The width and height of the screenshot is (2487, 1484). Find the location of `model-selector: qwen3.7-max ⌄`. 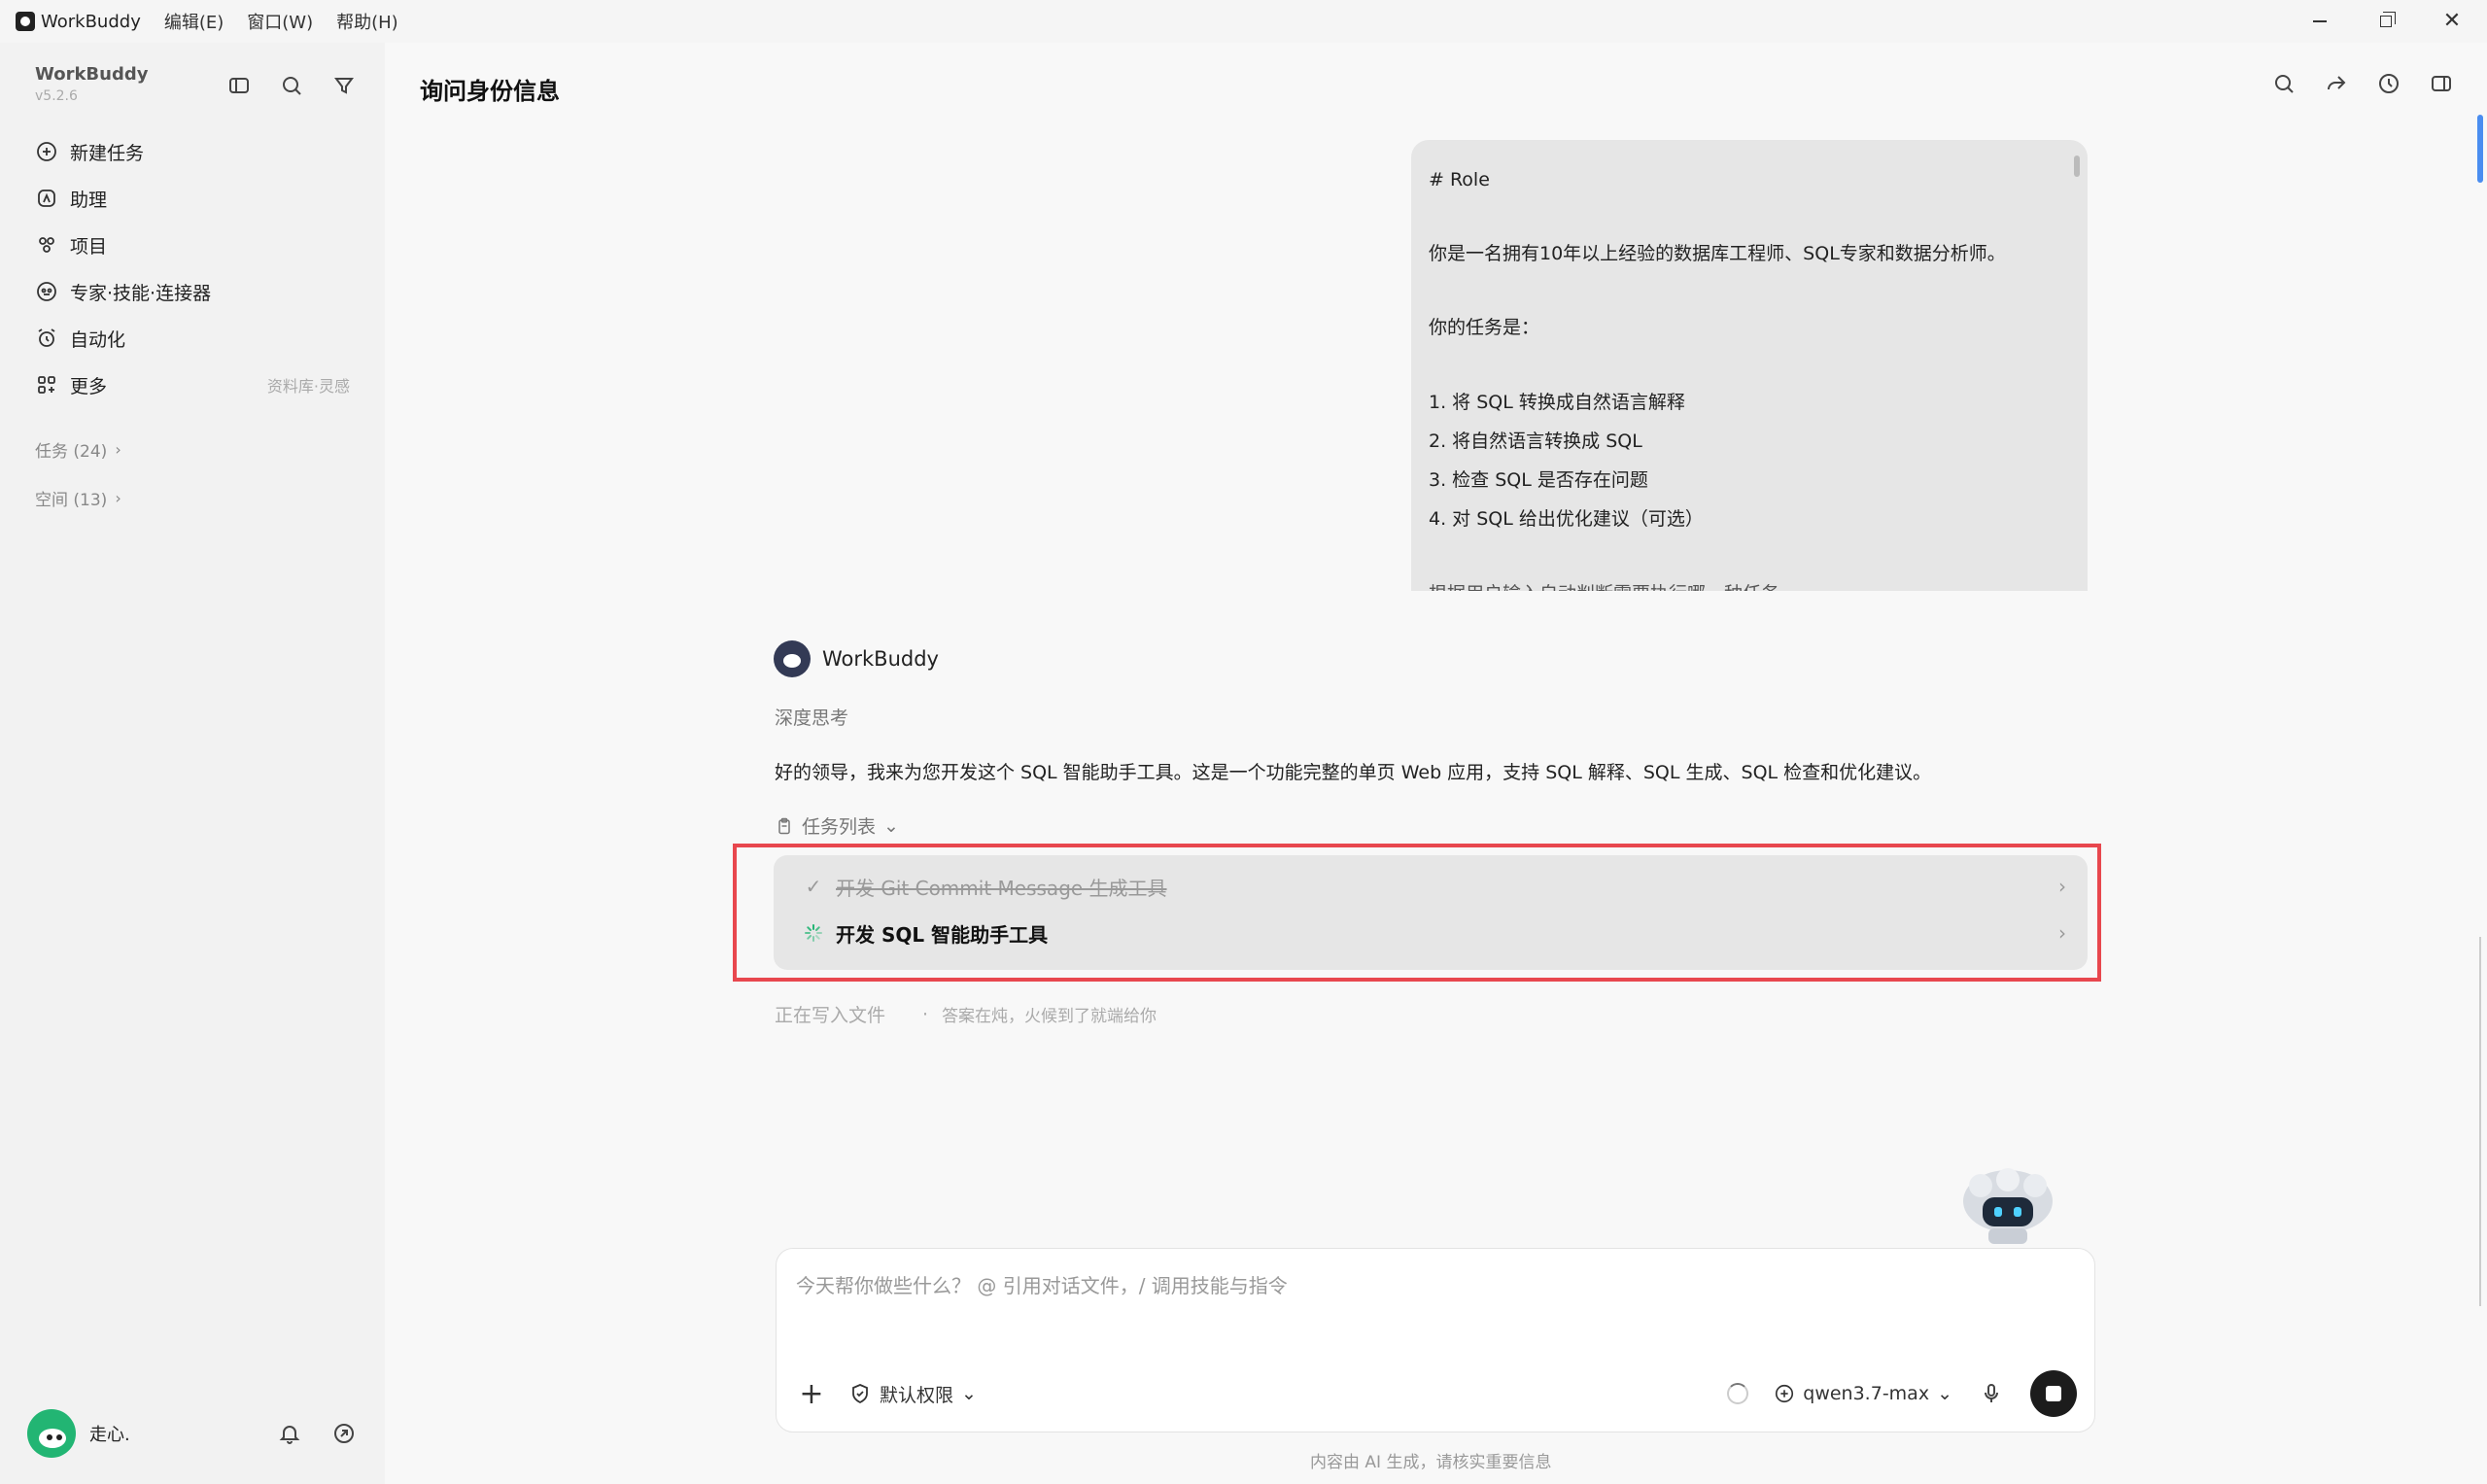

model-selector: qwen3.7-max ⌄ is located at coordinates (1863, 1393).